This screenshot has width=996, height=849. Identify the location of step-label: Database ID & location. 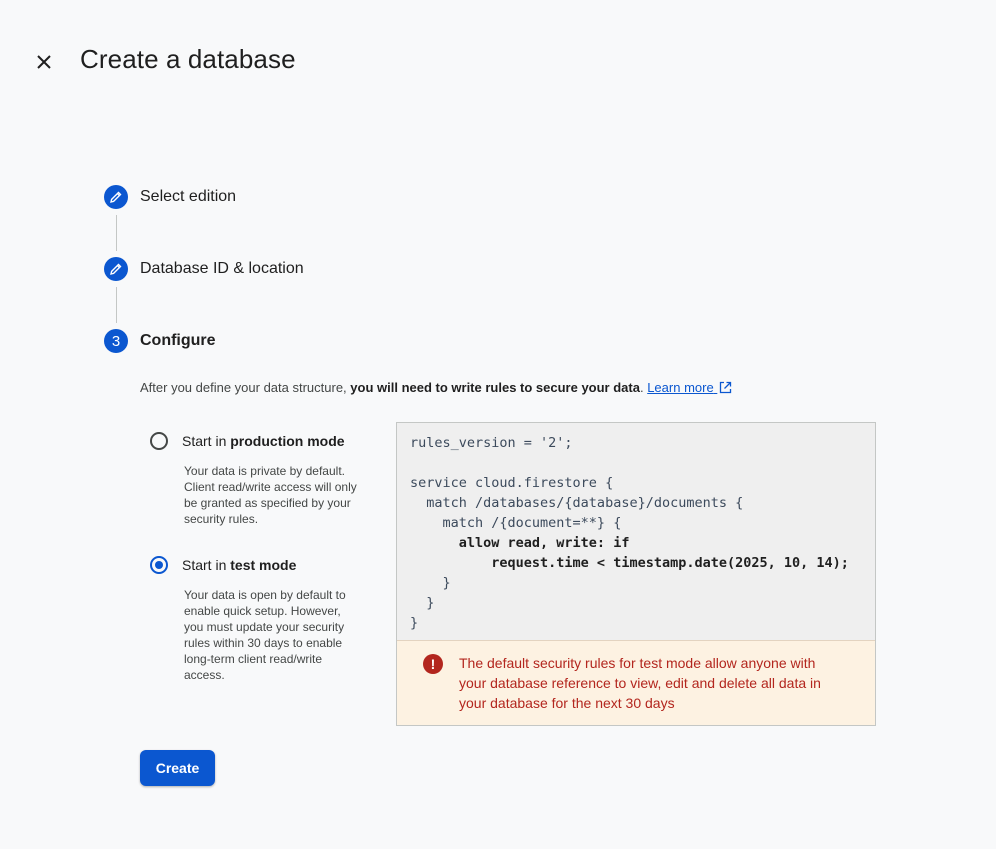
(222, 268).